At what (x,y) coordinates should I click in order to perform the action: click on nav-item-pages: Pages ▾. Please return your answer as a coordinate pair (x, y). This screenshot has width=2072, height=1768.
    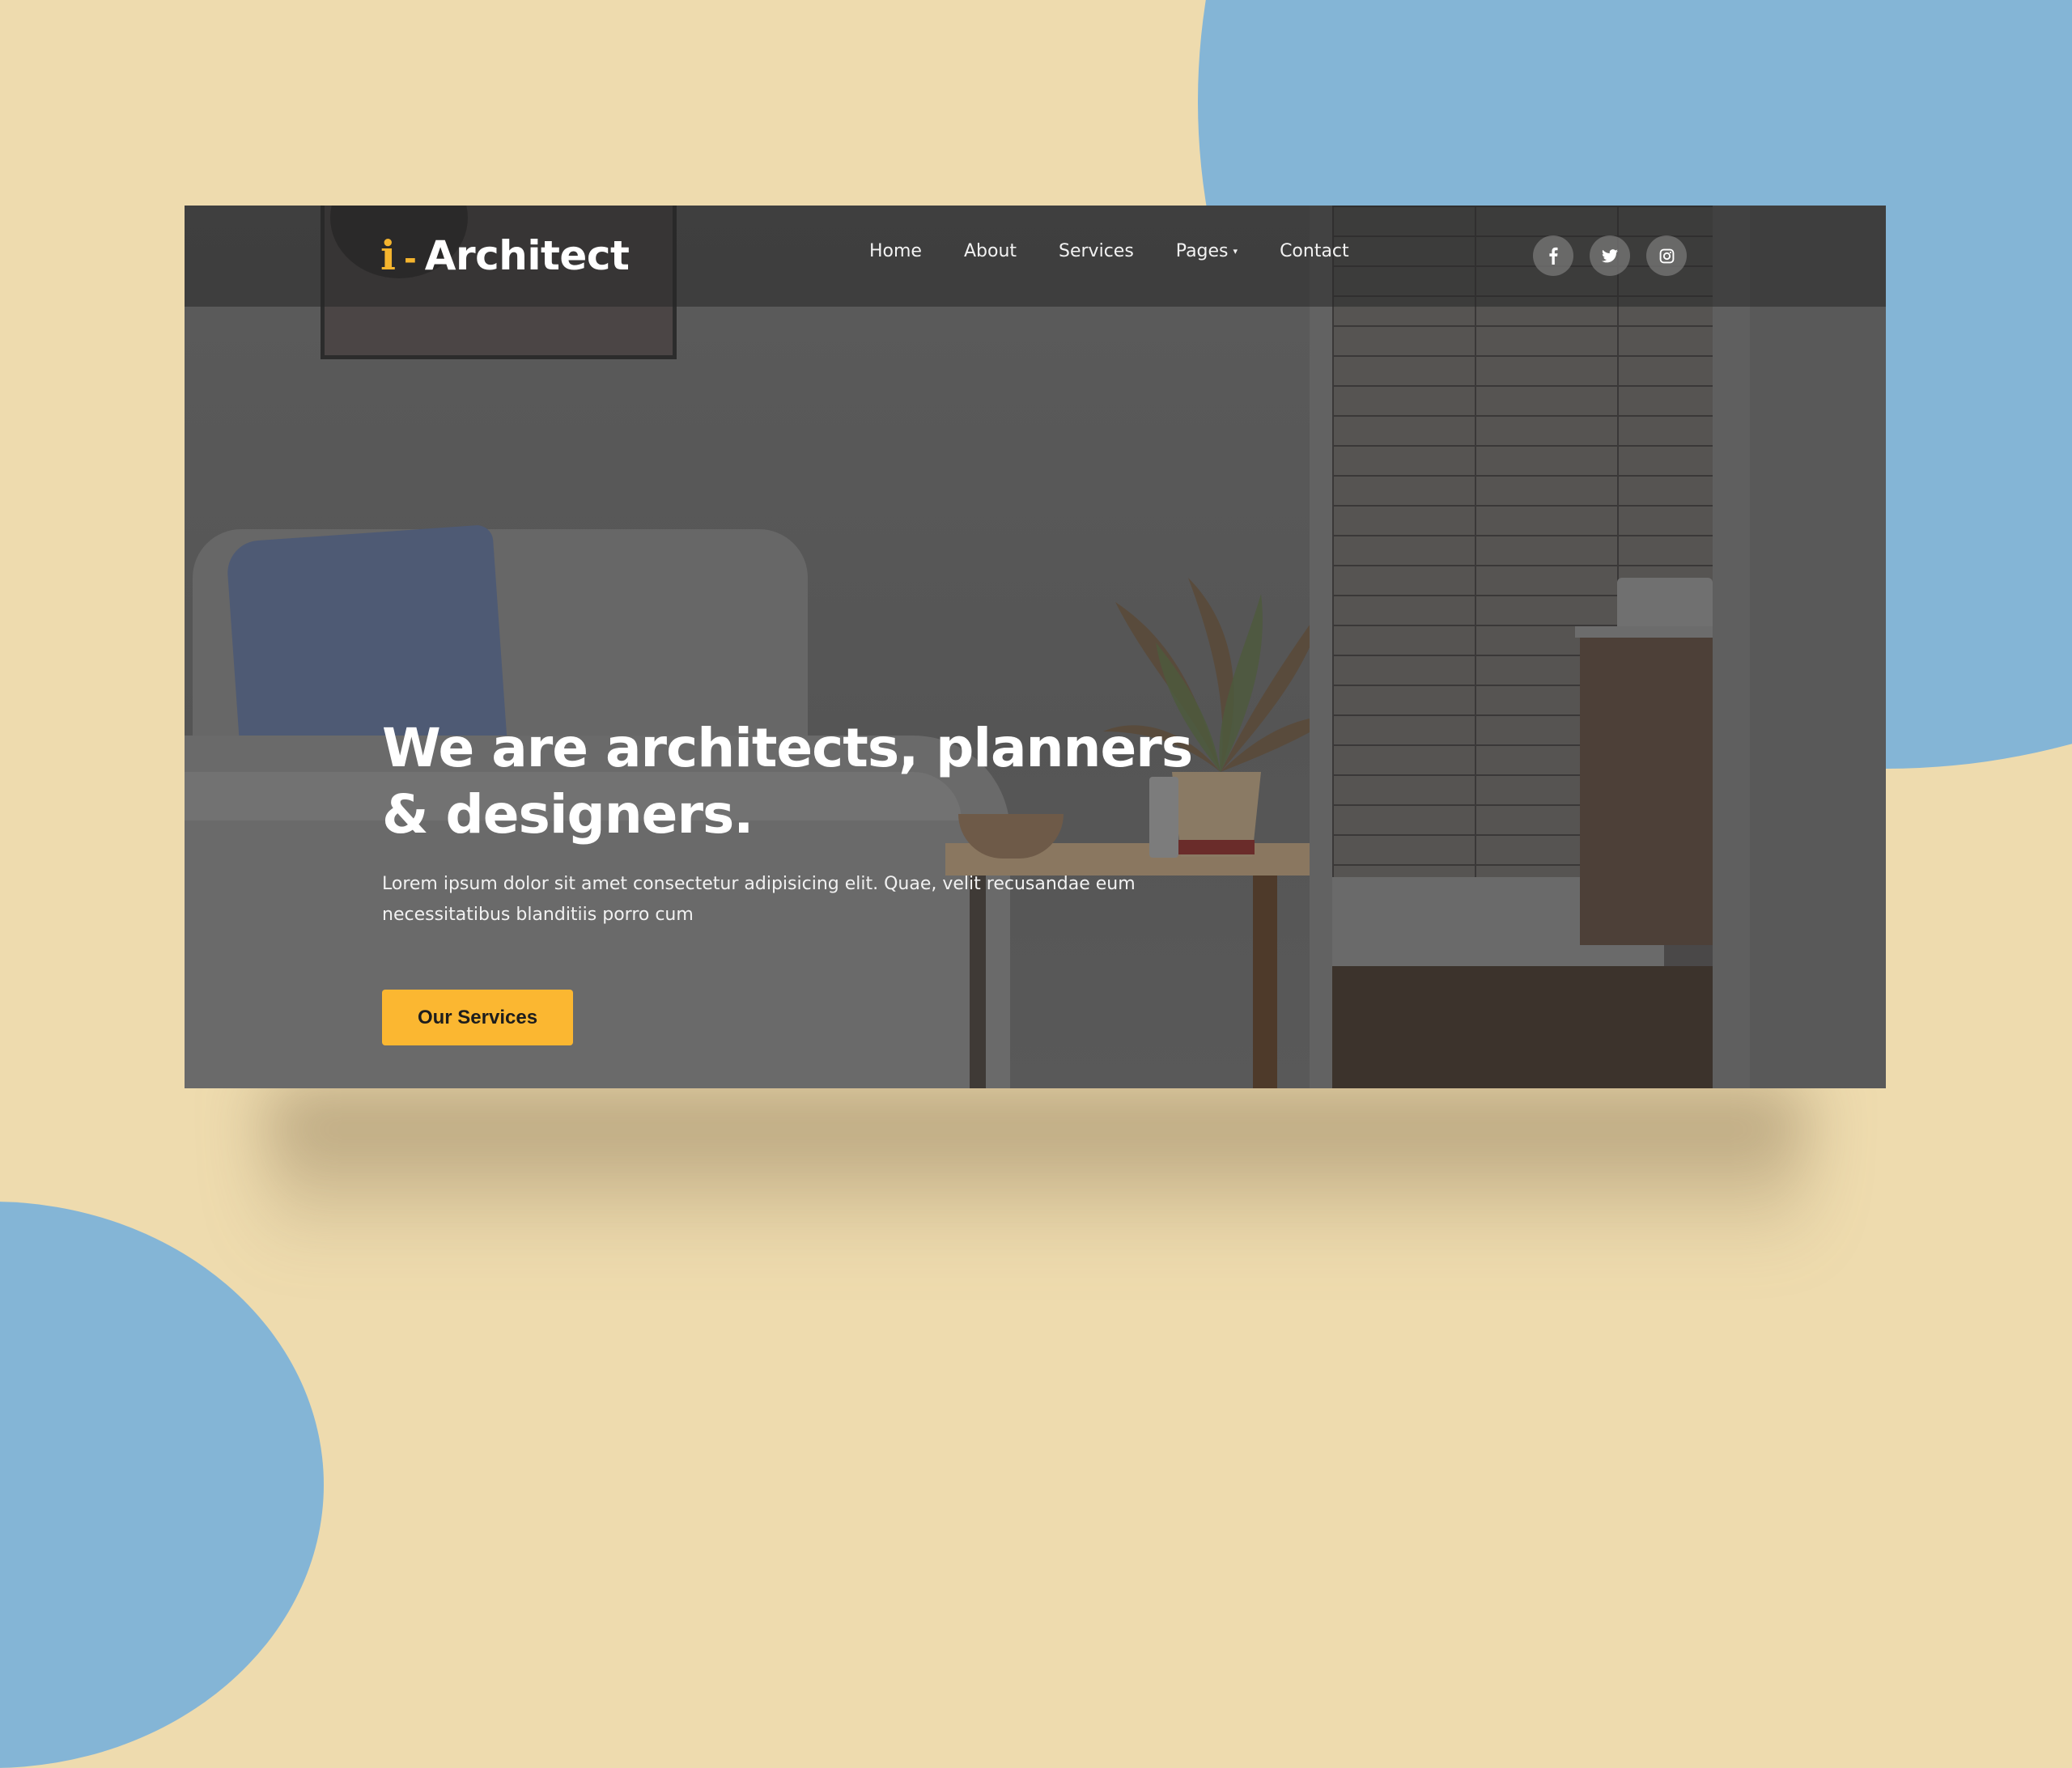
    Looking at the image, I should click on (1207, 251).